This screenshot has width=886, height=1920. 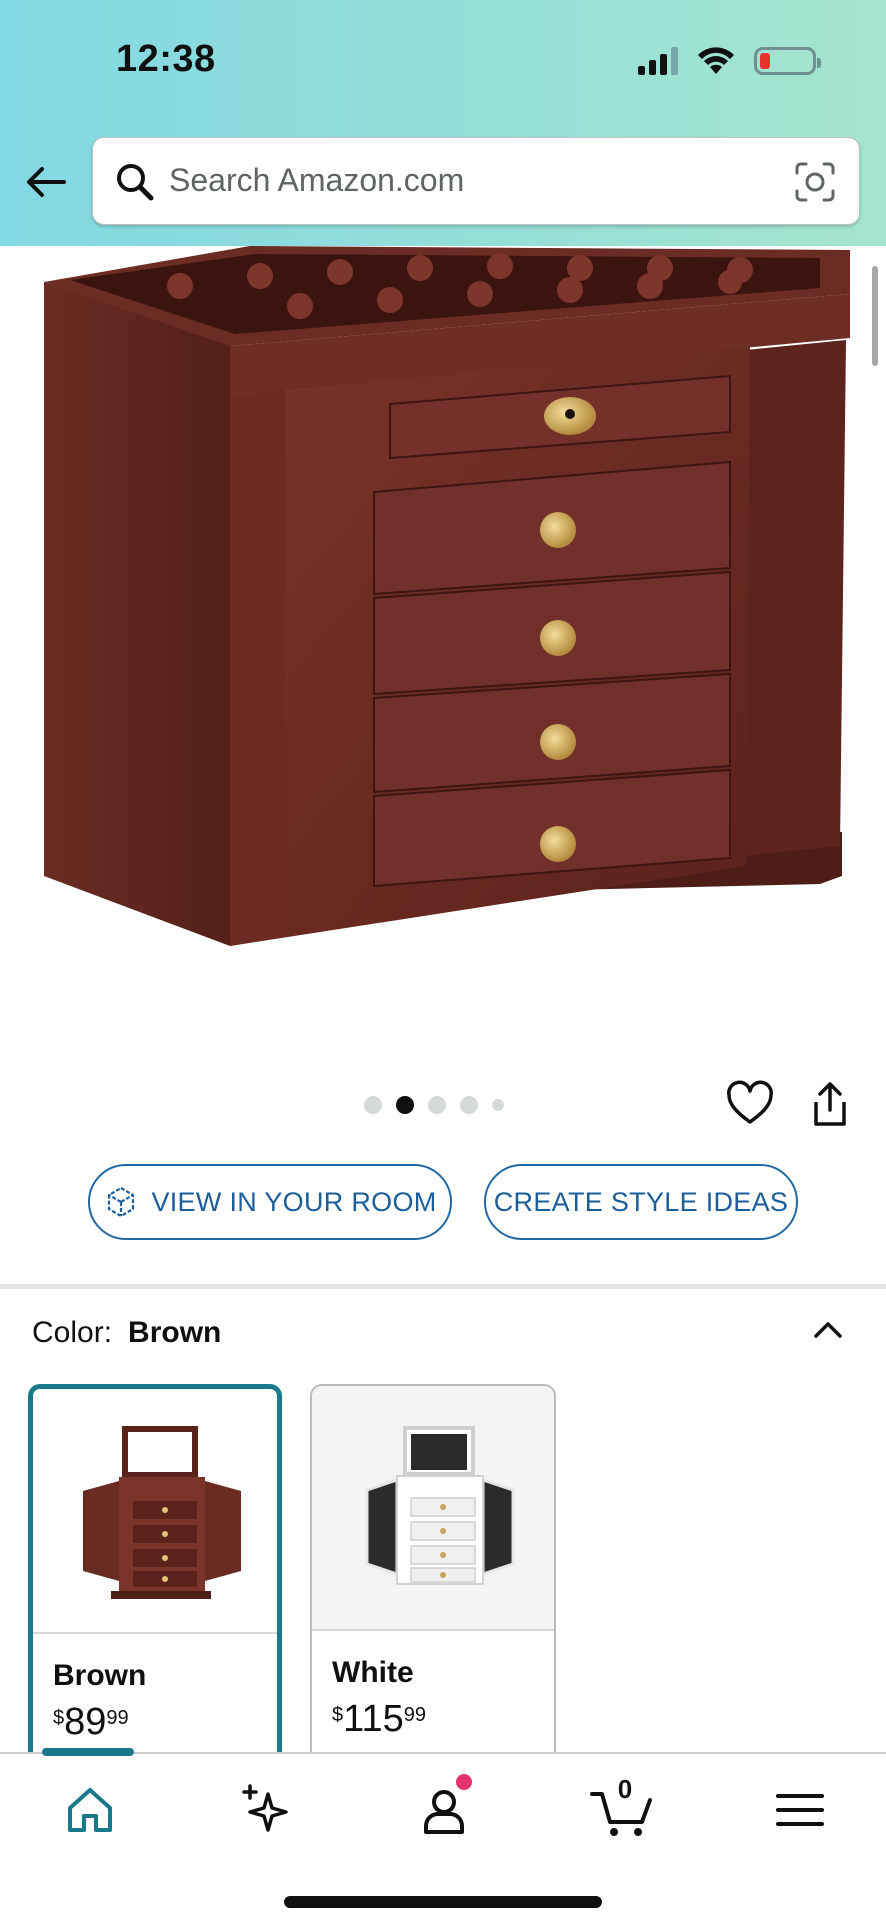 I want to click on menu-icon, so click(x=800, y=1810).